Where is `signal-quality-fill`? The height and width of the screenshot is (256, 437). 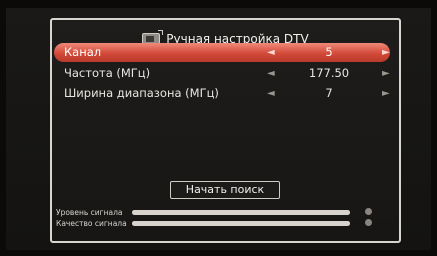 signal-quality-fill is located at coordinates (241, 223).